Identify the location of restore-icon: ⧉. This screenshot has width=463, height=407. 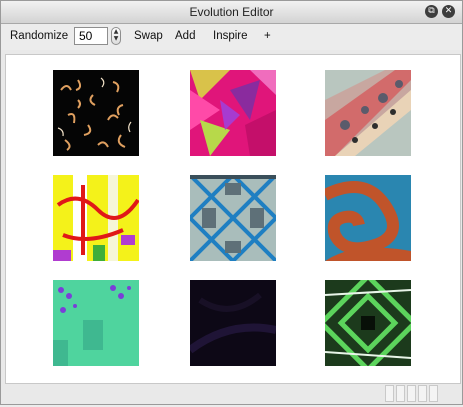
(431, 11).